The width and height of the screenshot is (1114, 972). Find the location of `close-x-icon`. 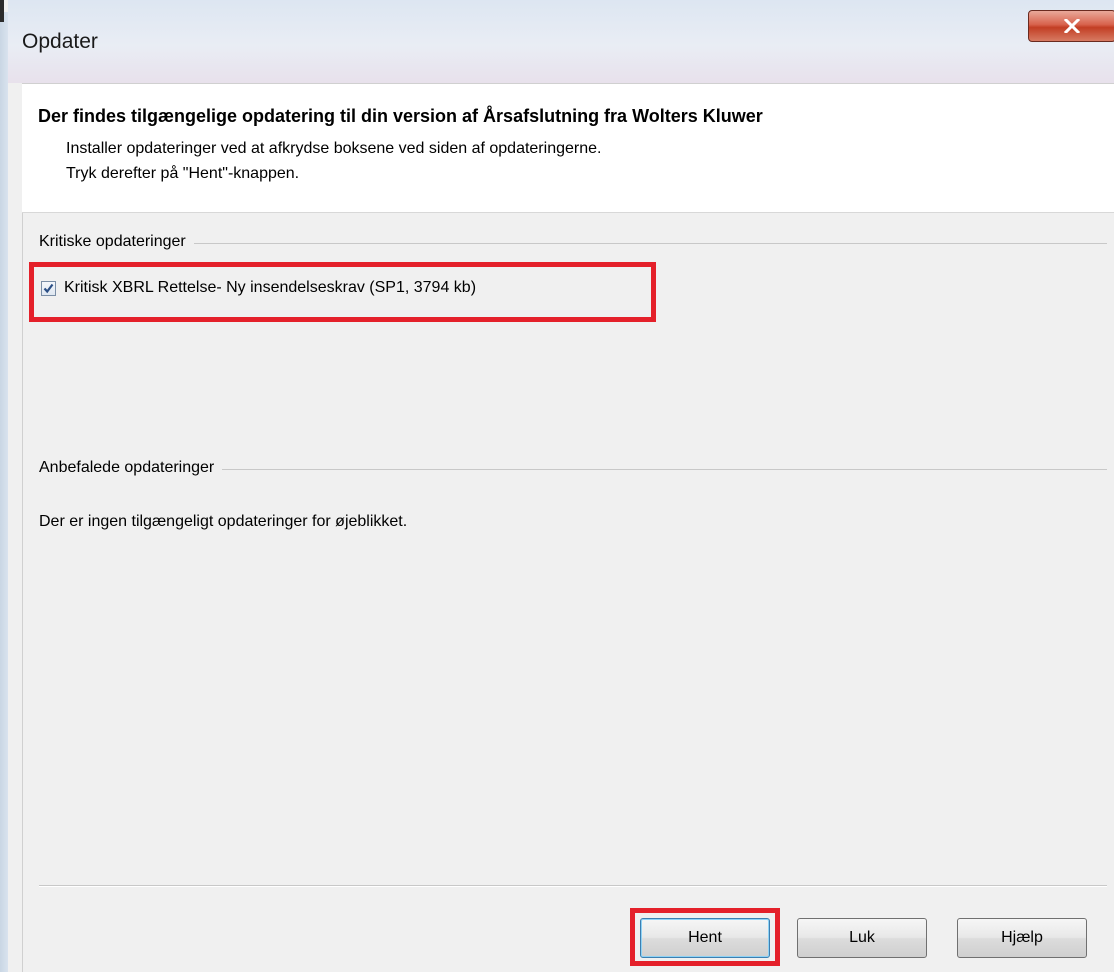

close-x-icon is located at coordinates (1072, 26).